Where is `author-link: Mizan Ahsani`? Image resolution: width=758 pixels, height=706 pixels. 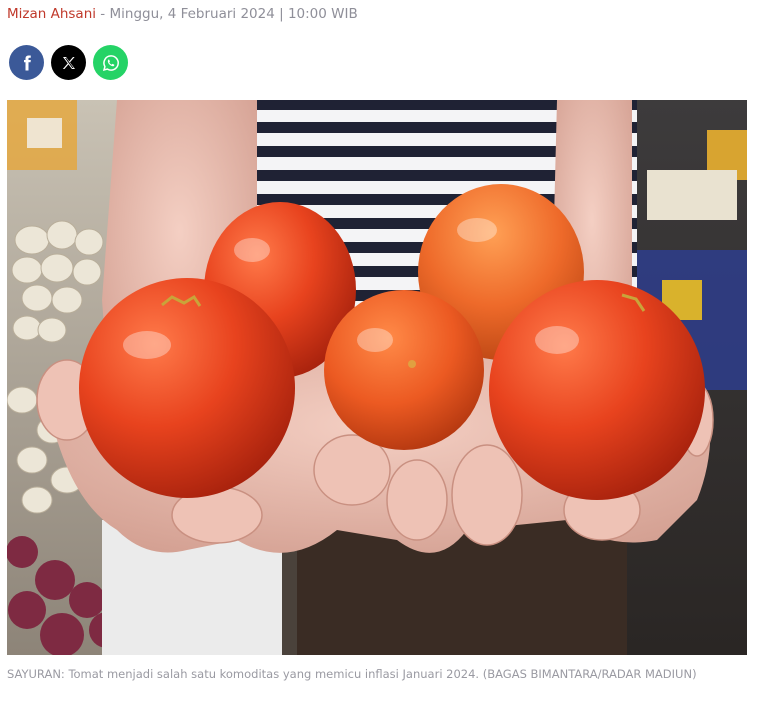
author-link: Mizan Ahsani is located at coordinates (51, 14).